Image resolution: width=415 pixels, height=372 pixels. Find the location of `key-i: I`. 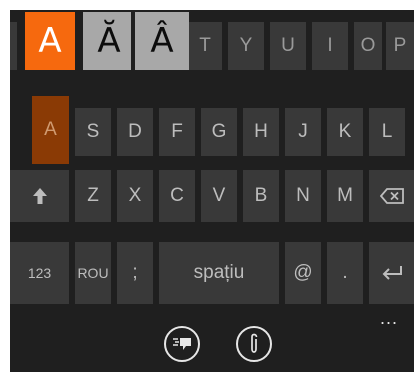

key-i: I is located at coordinates (330, 46).